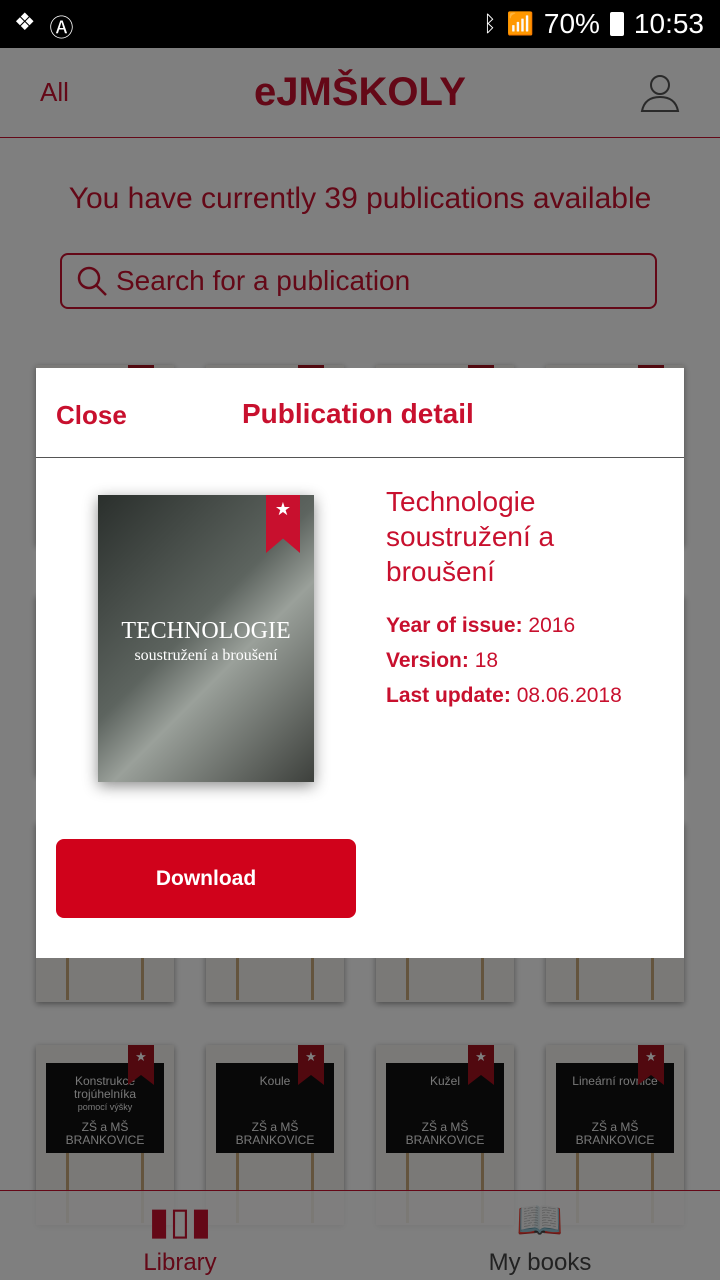 The width and height of the screenshot is (720, 1280). Describe the element at coordinates (616, 24) in the screenshot. I see `battery-icon` at that location.